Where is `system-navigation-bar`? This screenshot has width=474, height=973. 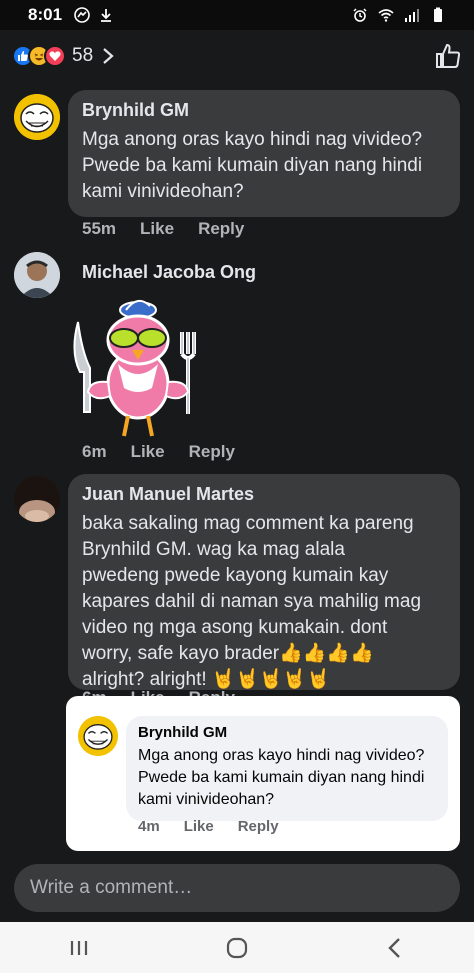
system-navigation-bar is located at coordinates (237, 947).